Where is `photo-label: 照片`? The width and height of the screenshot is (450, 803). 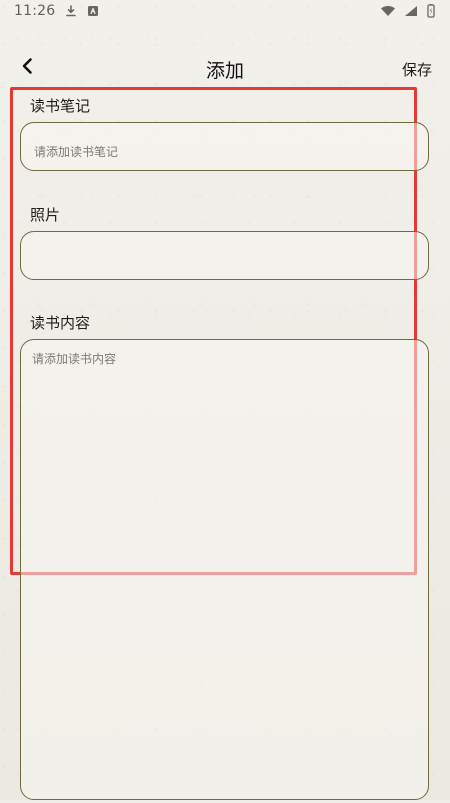
photo-label: 照片 is located at coordinates (45, 215).